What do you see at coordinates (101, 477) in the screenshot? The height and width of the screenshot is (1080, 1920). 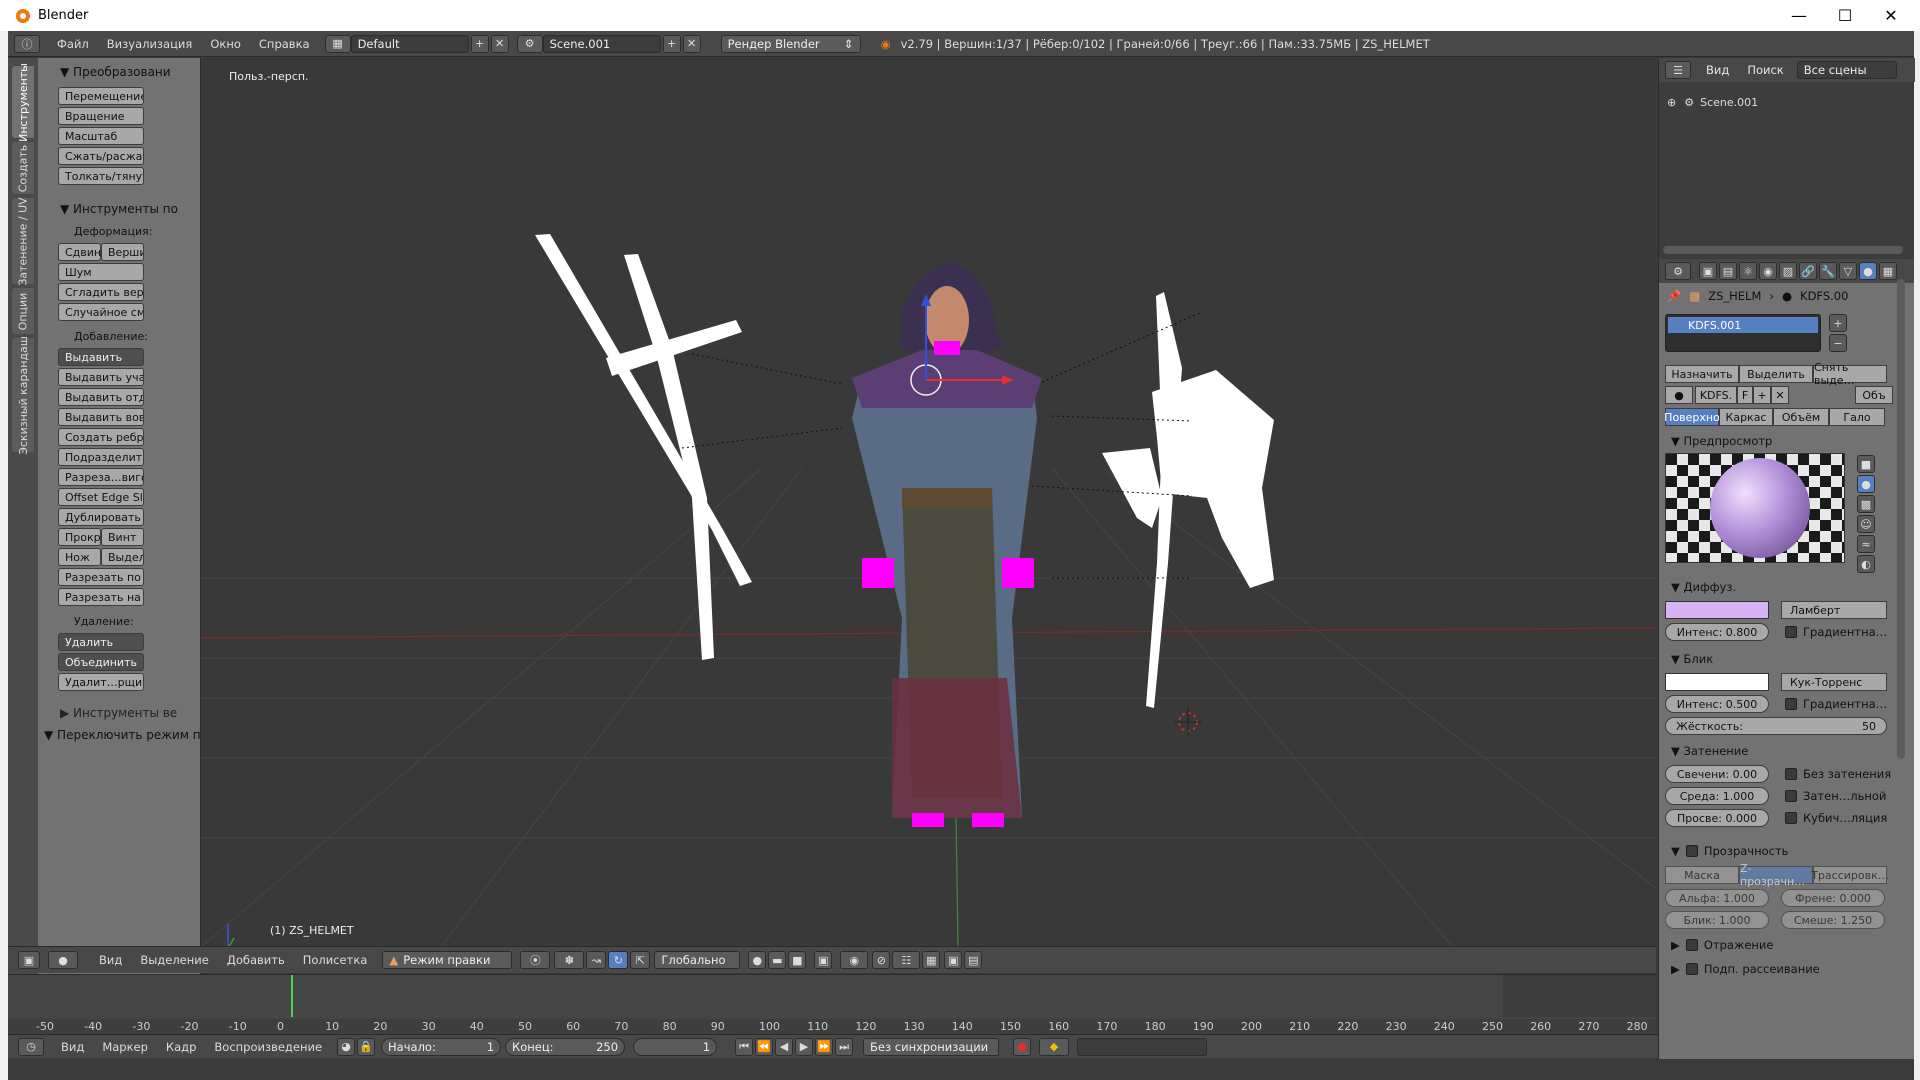 I see `loop-cut-slide-button: Разреза…вигом` at bounding box center [101, 477].